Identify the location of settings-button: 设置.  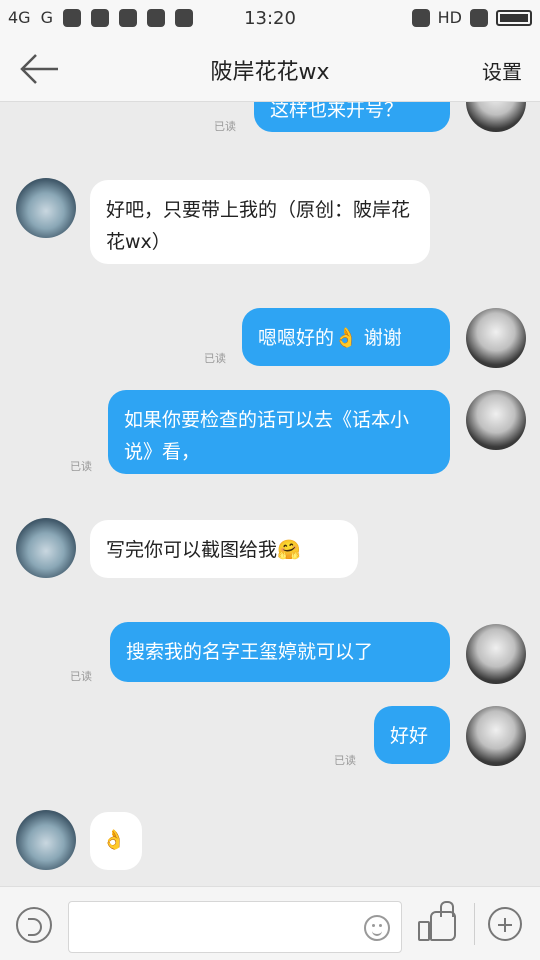
(502, 70).